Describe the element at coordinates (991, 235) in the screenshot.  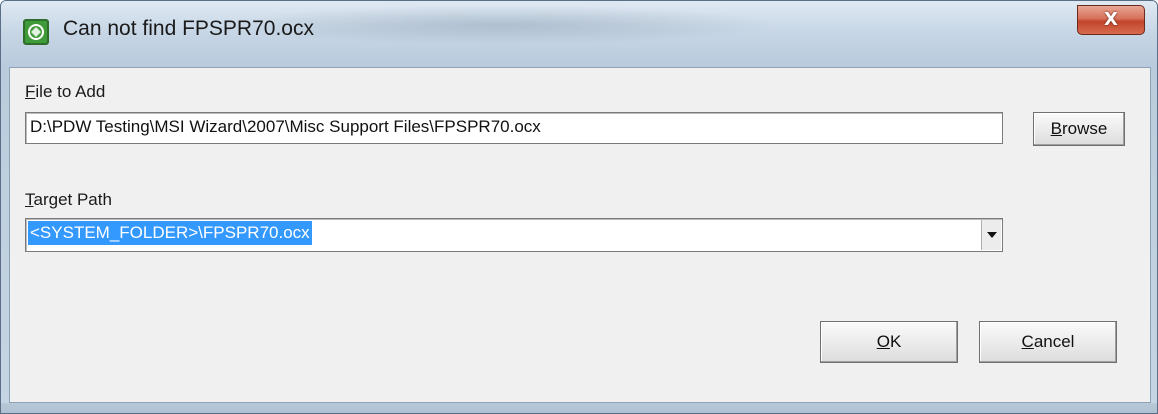
I see `dropdown-arrow-icon` at that location.